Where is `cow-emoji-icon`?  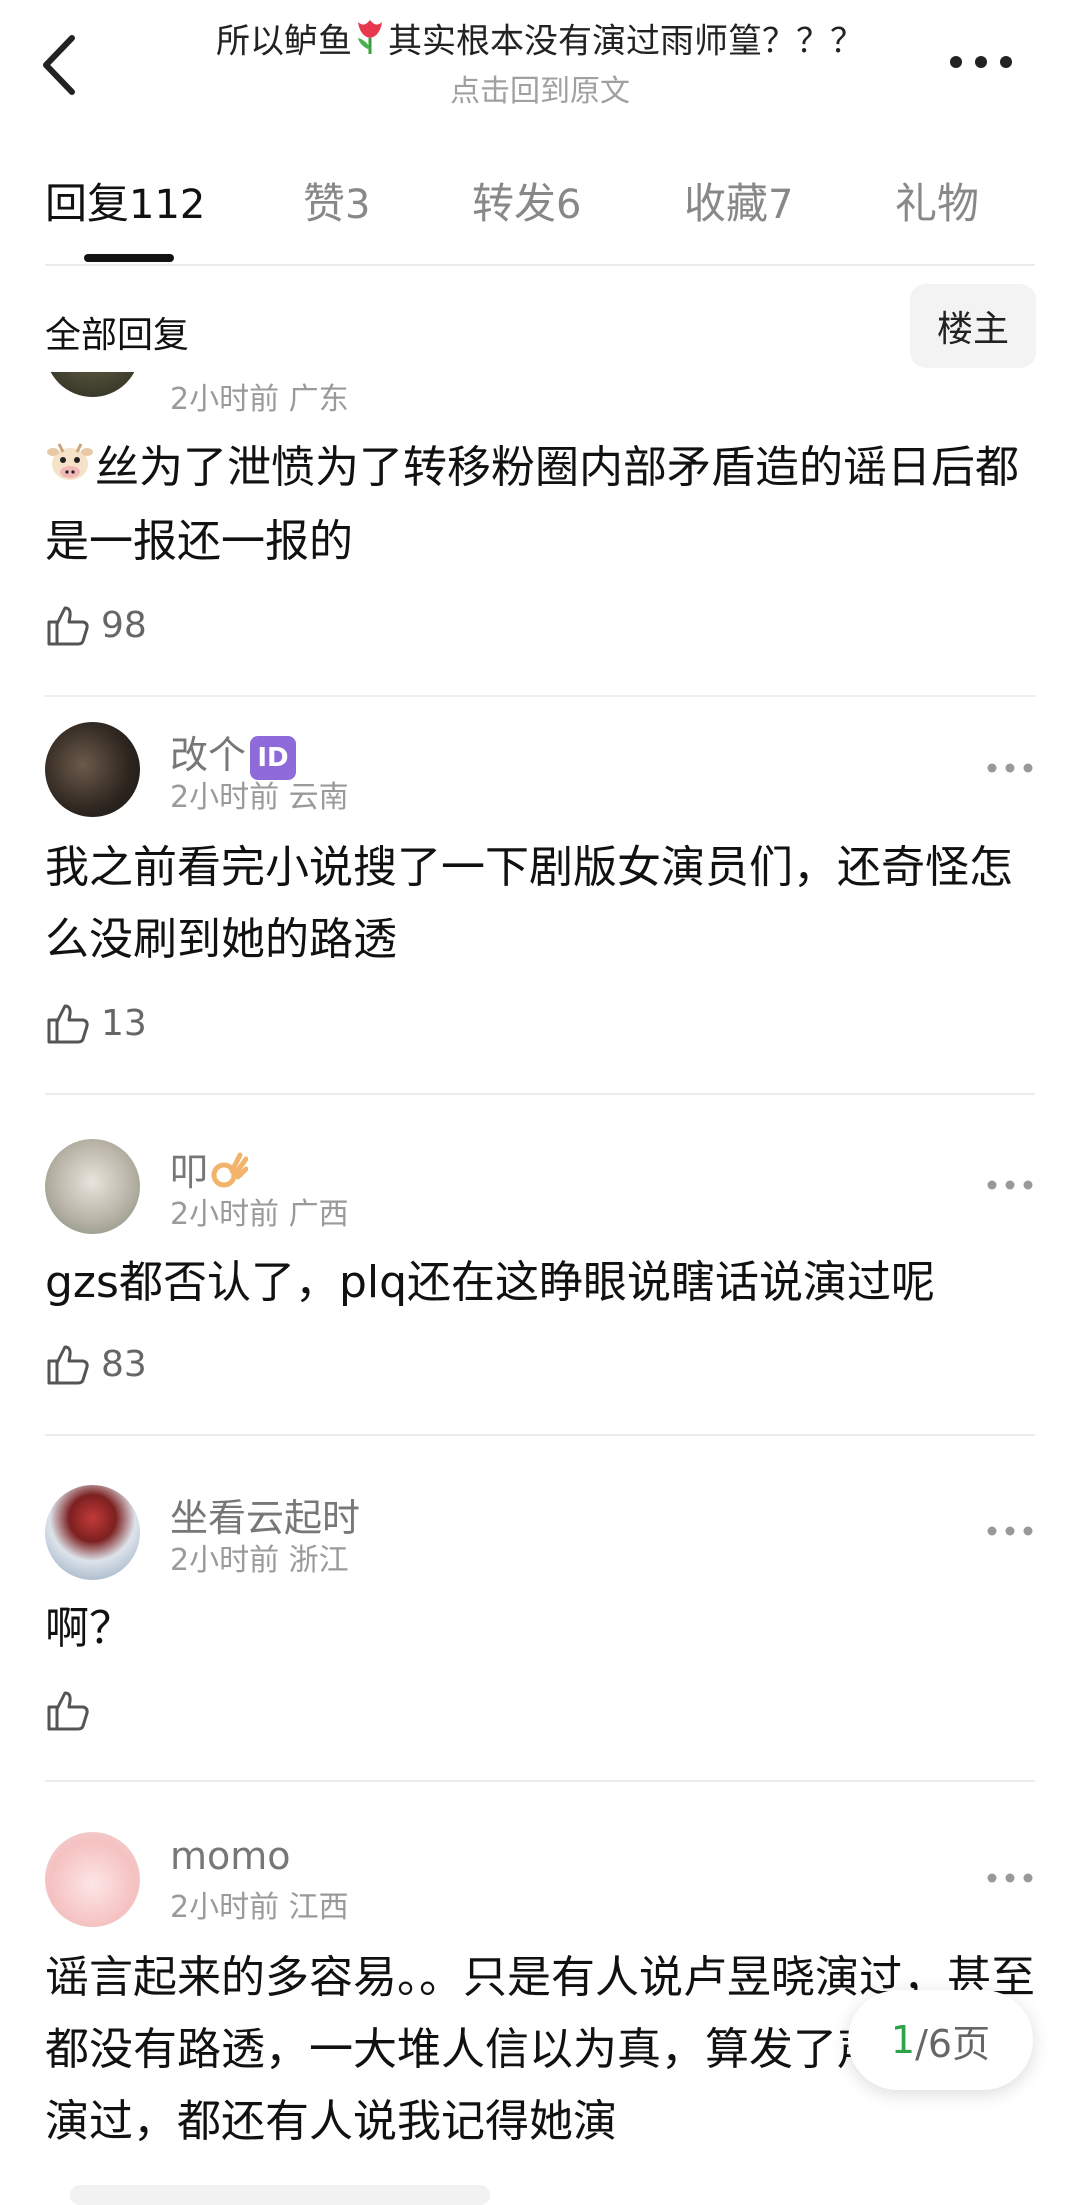
cow-emoji-icon is located at coordinates (70, 470).